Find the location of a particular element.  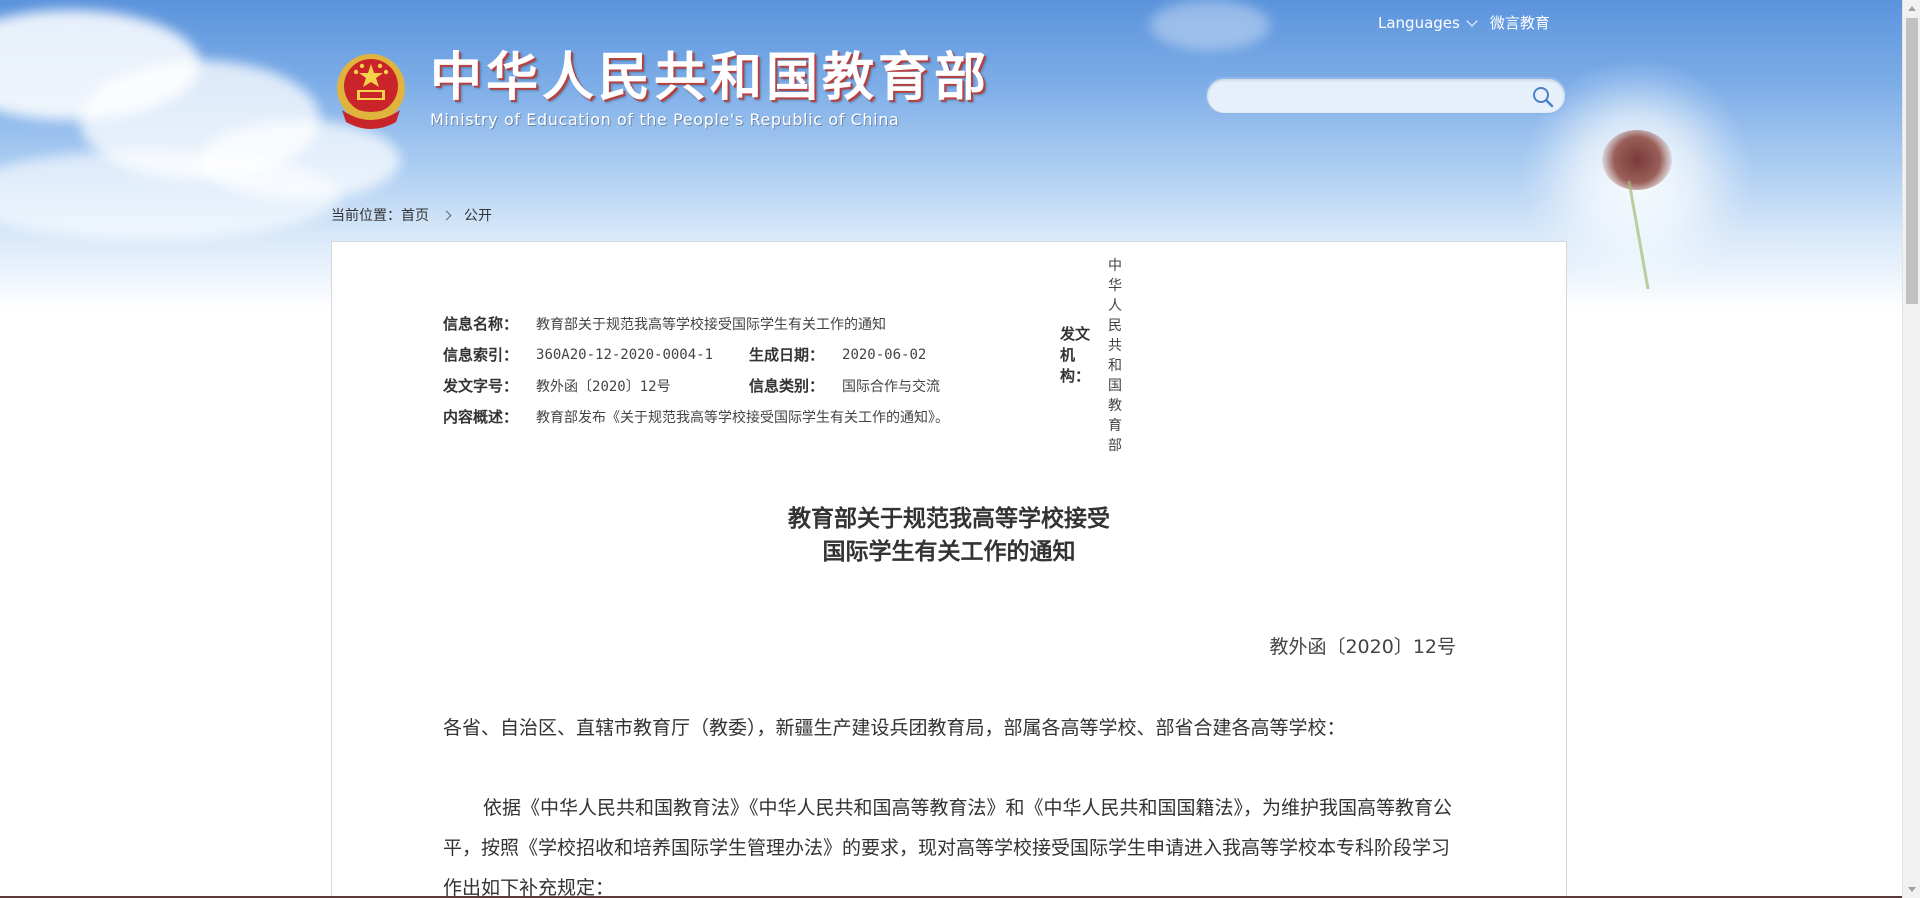

vertical-scrollbar is located at coordinates (1911, 449).